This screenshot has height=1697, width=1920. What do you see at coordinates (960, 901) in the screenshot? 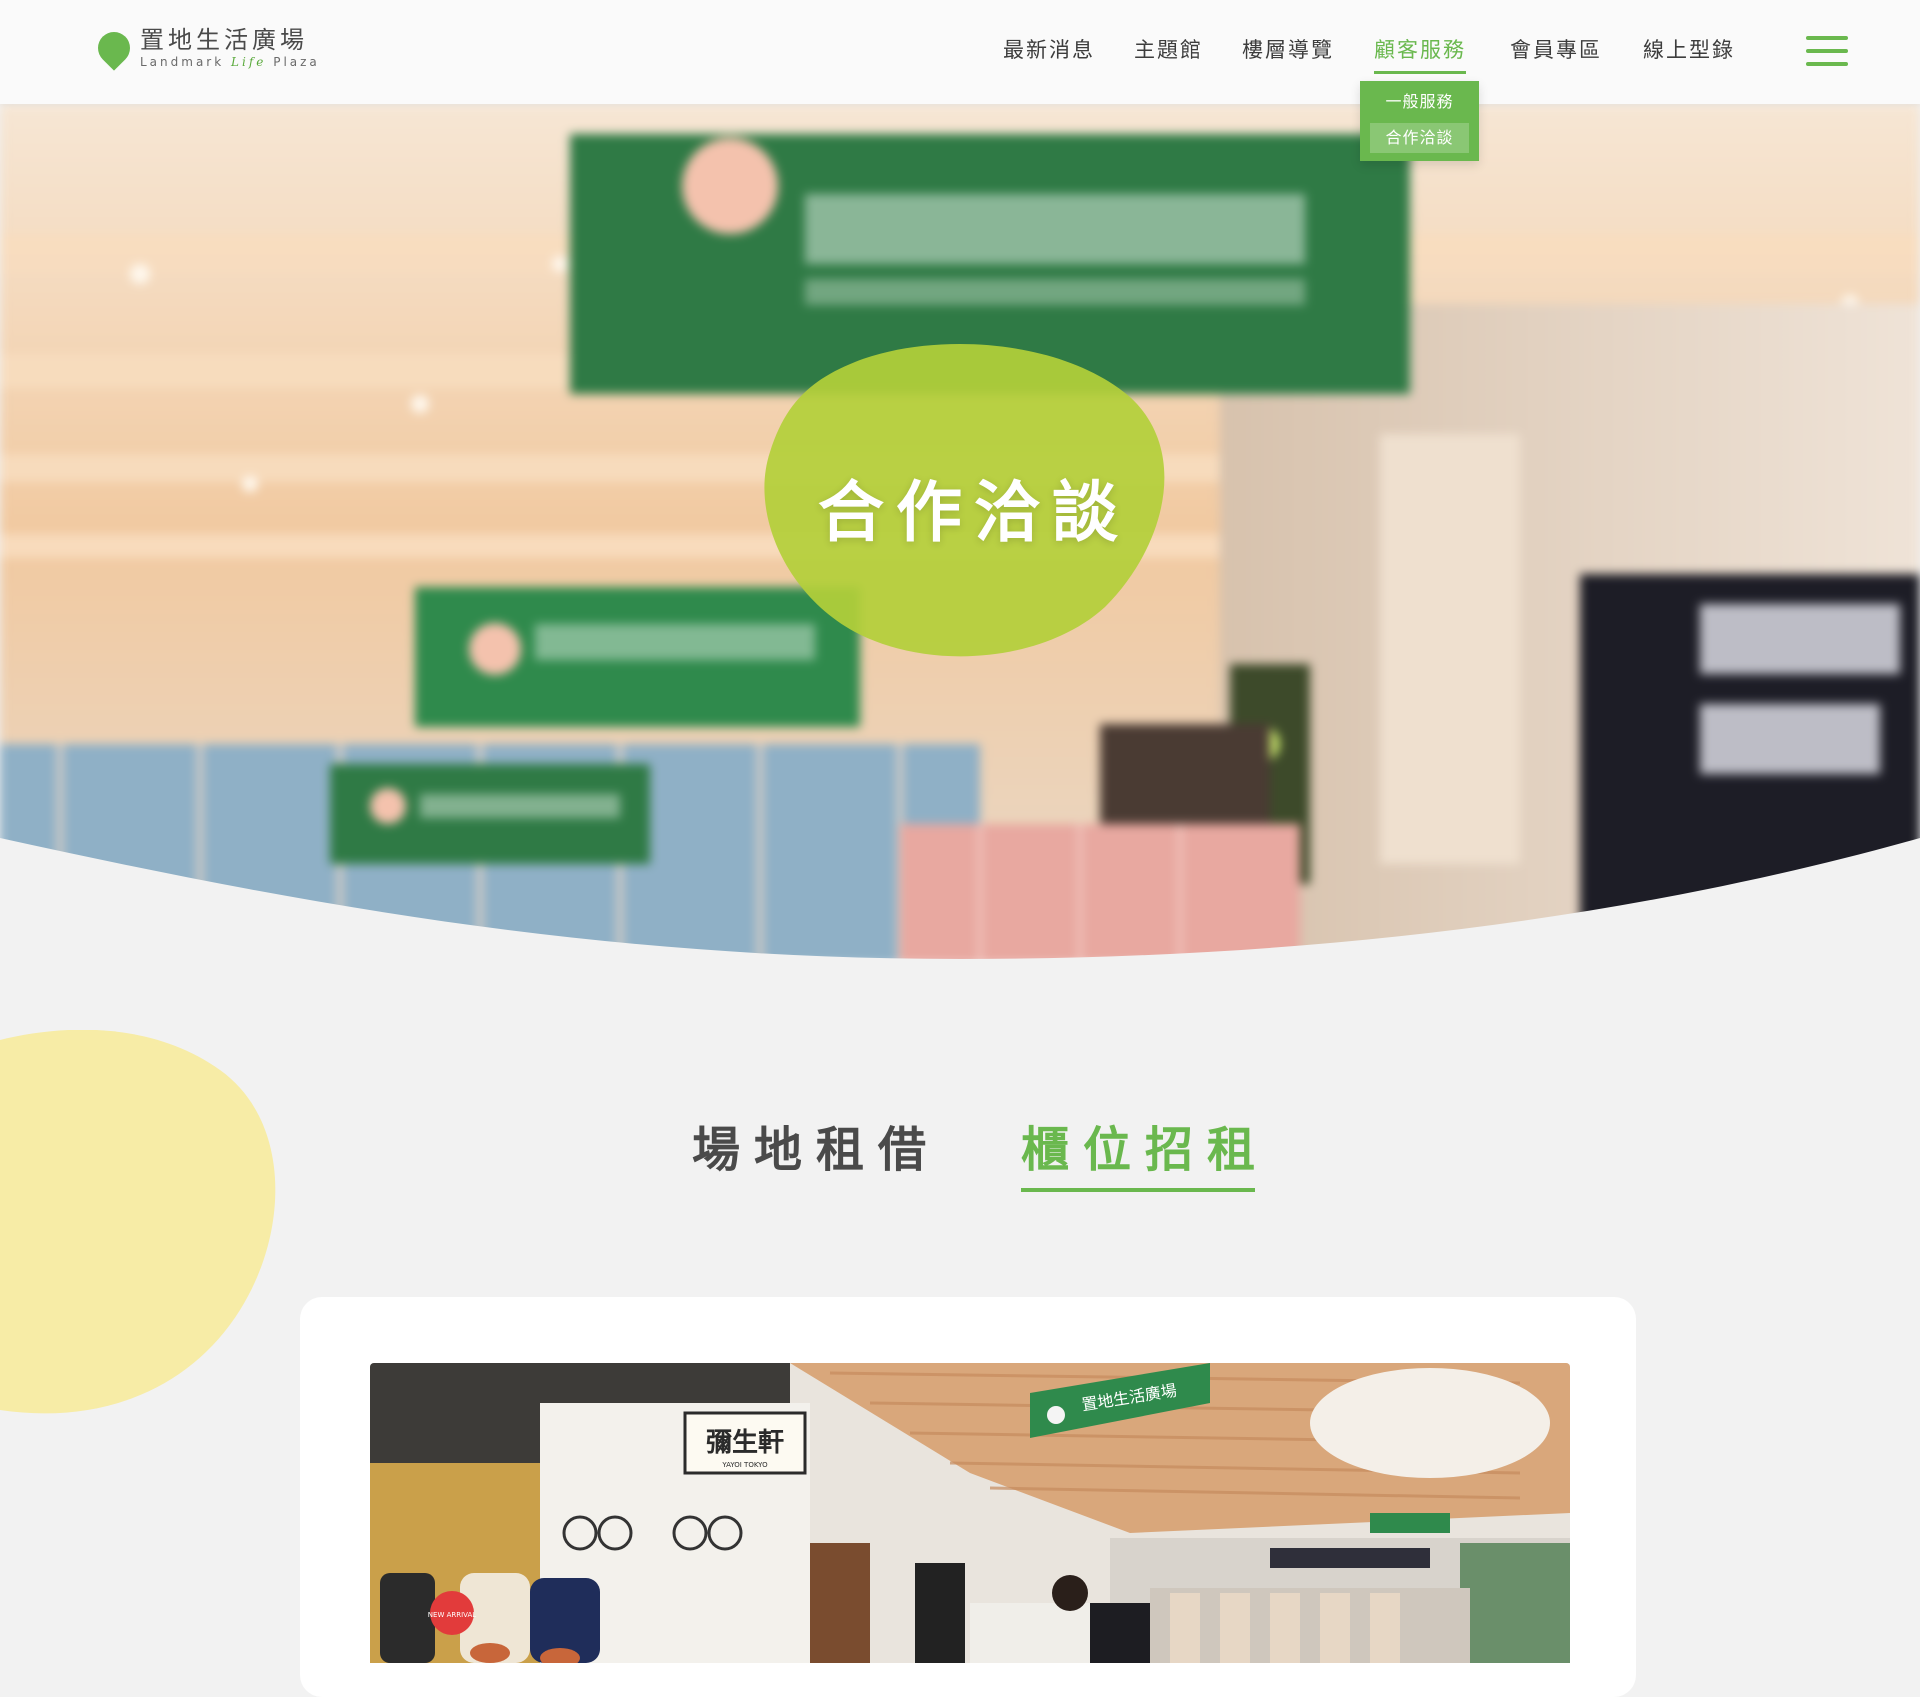
I see `hero-wave` at bounding box center [960, 901].